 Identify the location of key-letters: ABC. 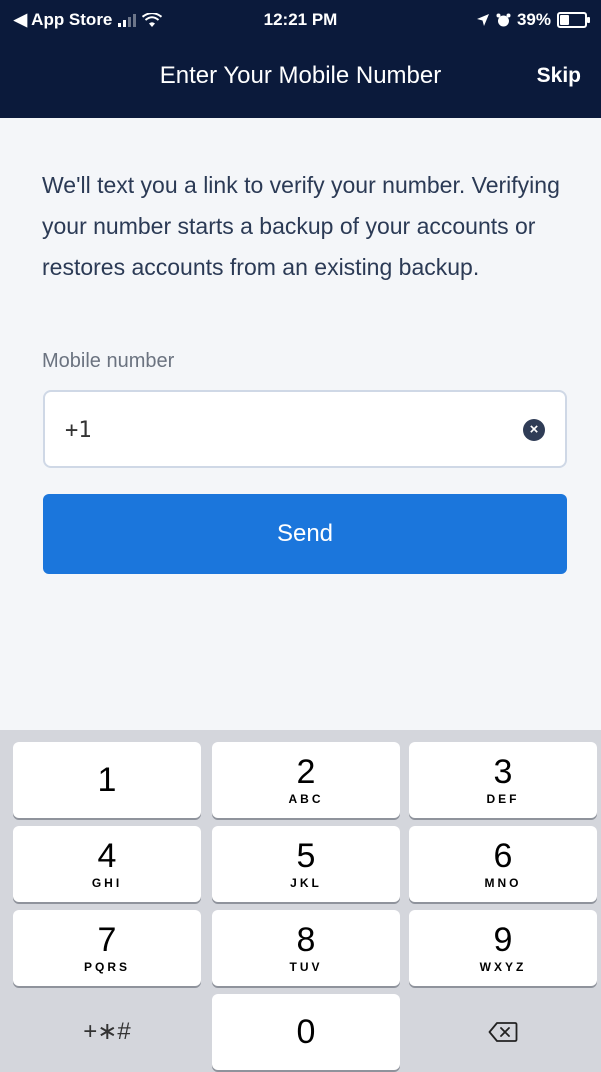
(306, 799).